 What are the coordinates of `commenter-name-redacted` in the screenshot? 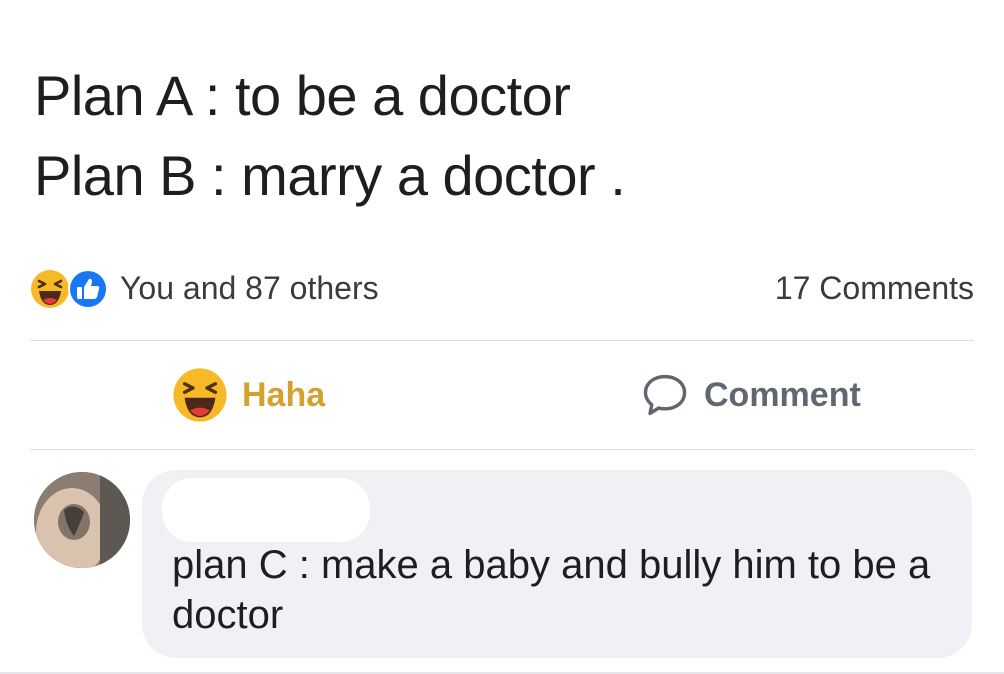 It's located at (266, 510).